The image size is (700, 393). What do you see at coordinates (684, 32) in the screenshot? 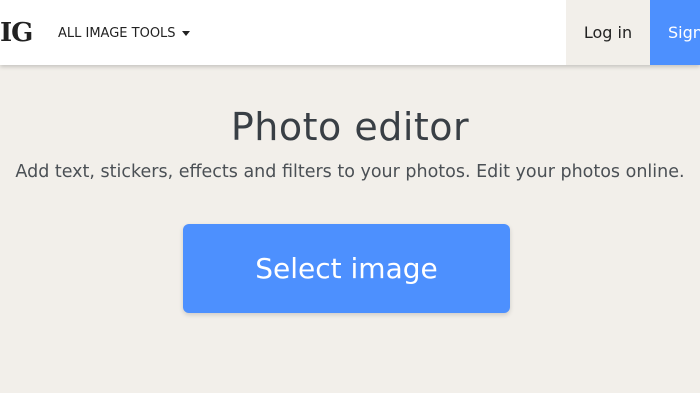
I see `signup-label: Sign` at bounding box center [684, 32].